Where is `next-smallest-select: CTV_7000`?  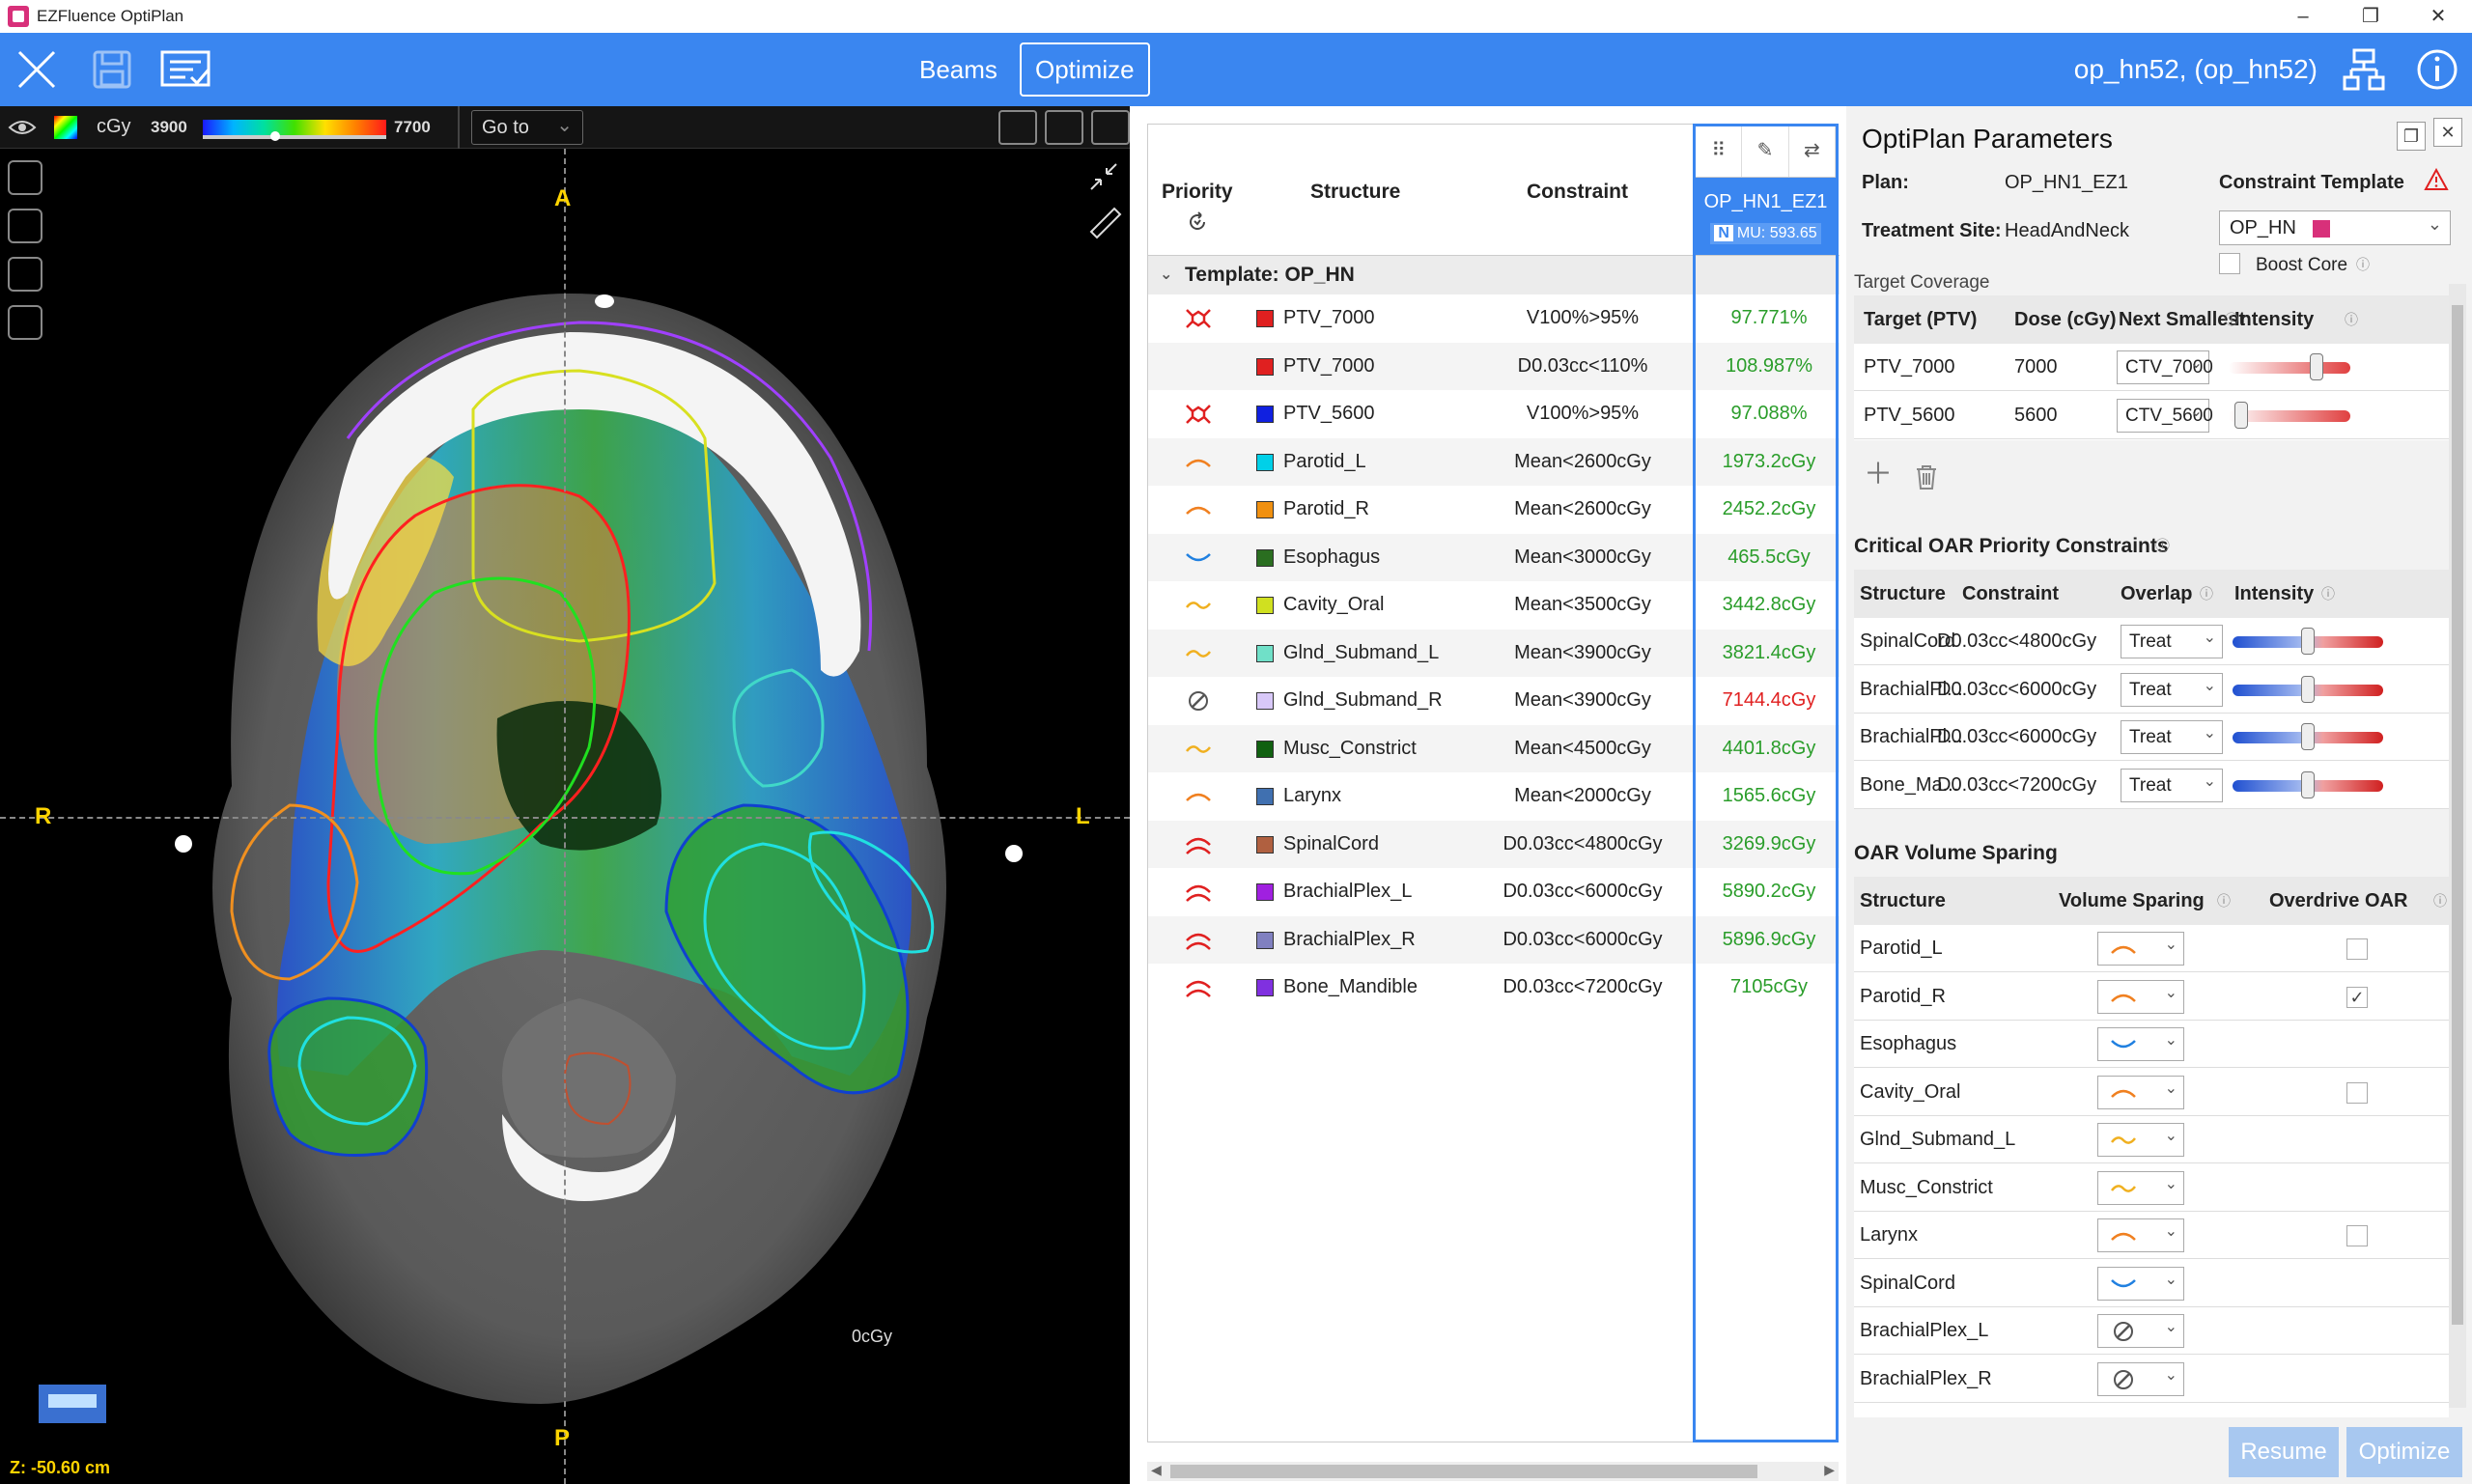 next-smallest-select: CTV_7000 is located at coordinates (2165, 366).